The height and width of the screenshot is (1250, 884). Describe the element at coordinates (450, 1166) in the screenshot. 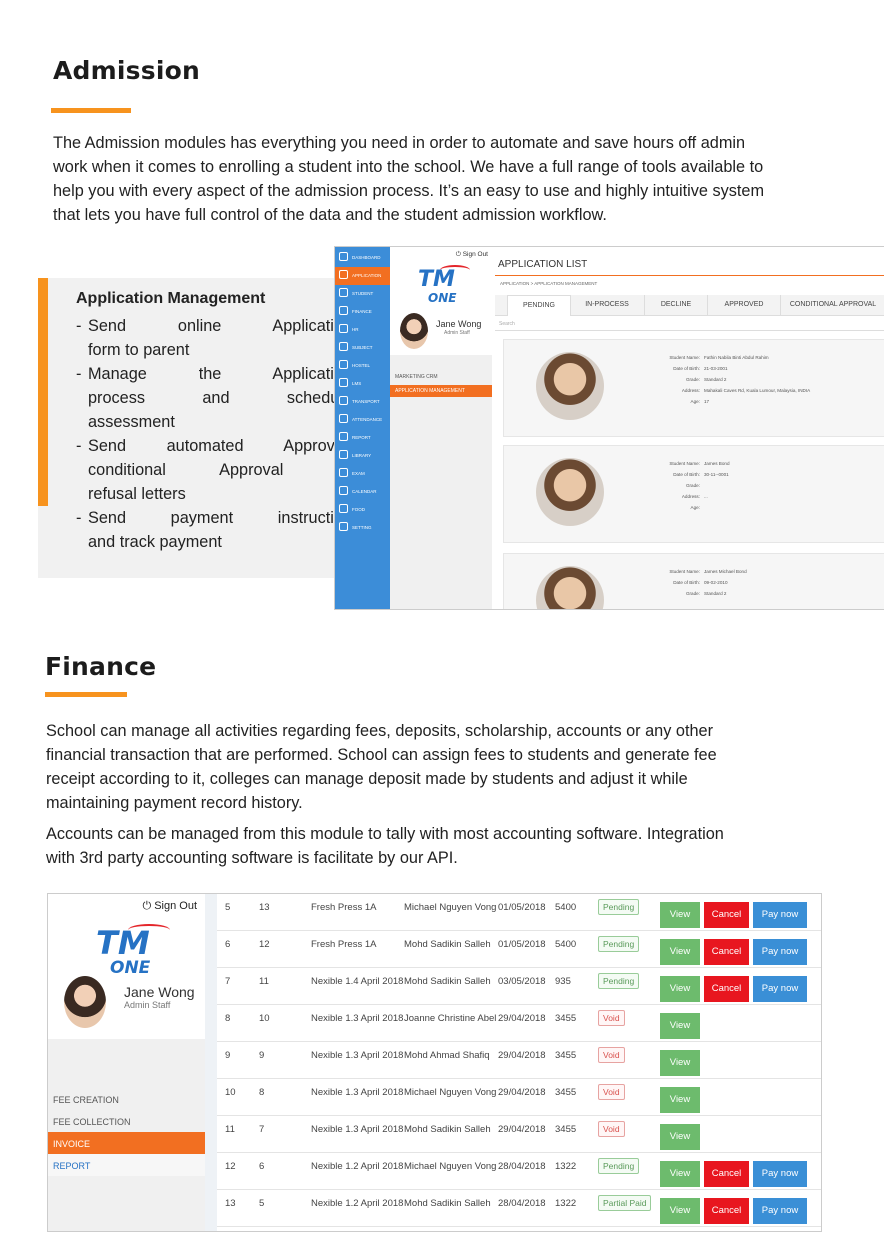

I see `row-student: Michael Nguyen Vong` at that location.